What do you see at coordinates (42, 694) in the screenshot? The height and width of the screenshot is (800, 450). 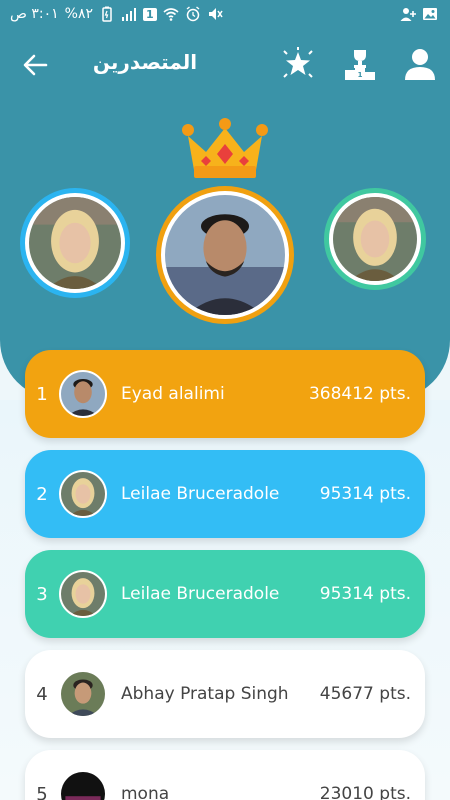 I see `row-rank: 4` at bounding box center [42, 694].